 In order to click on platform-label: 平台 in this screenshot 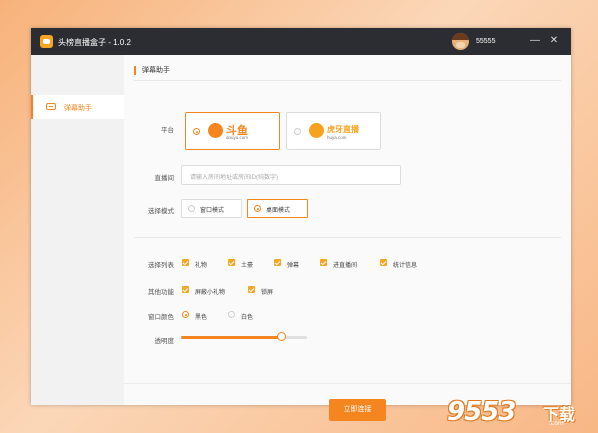, I will do `click(167, 130)`.